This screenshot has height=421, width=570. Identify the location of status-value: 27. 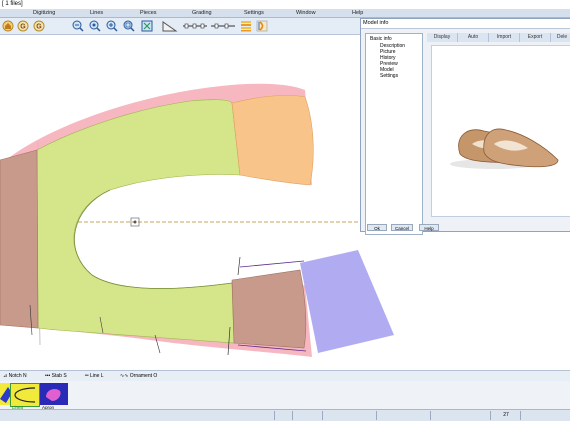
(505, 415).